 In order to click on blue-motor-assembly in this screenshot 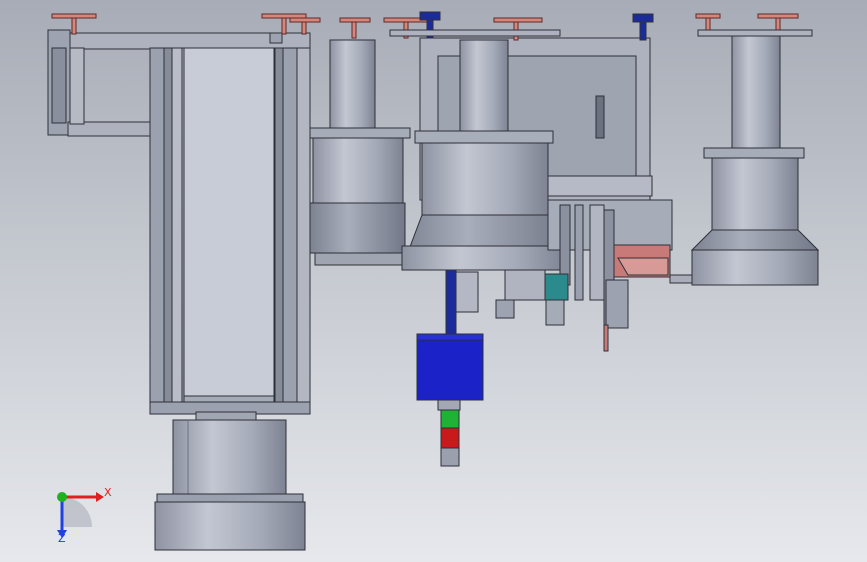, I will do `click(450, 335)`.